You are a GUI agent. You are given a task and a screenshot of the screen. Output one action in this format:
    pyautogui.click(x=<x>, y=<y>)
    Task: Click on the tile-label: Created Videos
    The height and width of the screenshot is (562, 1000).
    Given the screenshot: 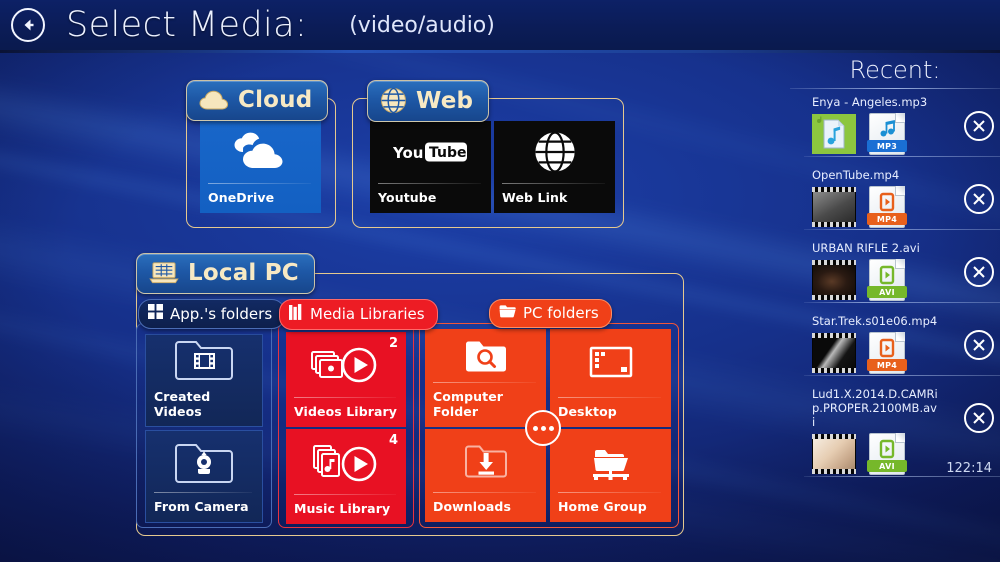 What is the action you would take?
    pyautogui.click(x=182, y=404)
    